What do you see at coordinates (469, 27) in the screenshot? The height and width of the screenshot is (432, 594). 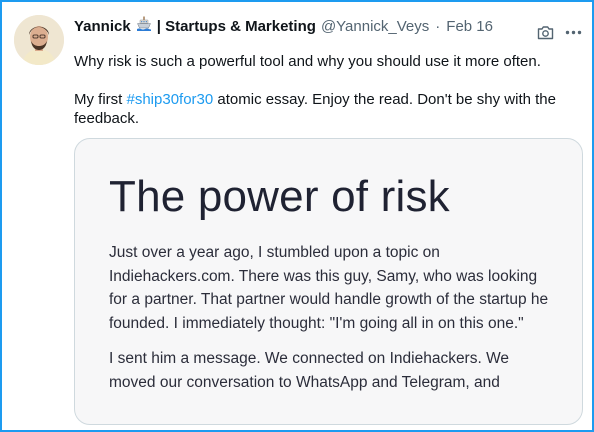 I see `tweet-date: Feb 16` at bounding box center [469, 27].